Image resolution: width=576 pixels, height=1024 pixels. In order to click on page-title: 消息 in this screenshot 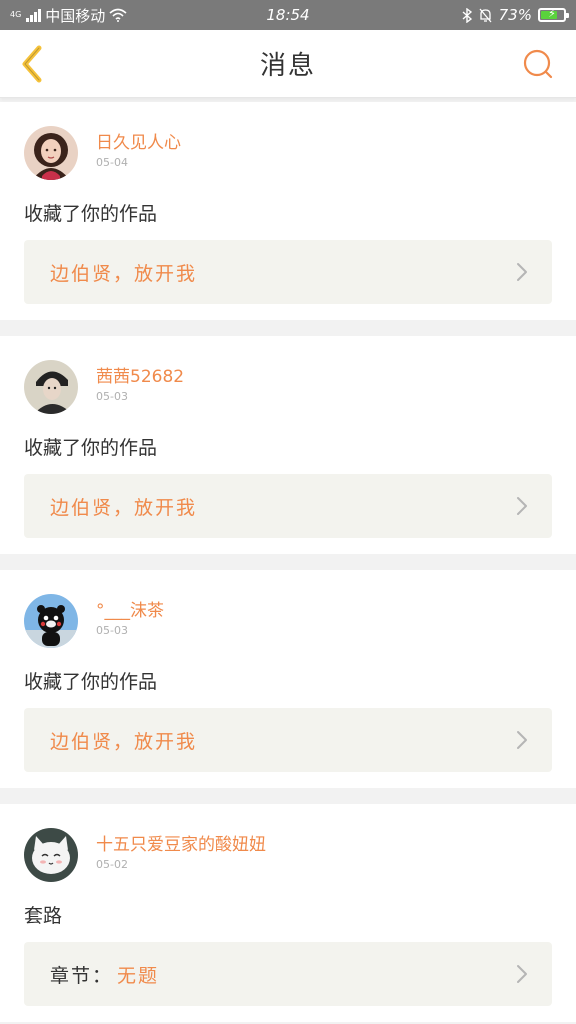, I will do `click(287, 66)`.